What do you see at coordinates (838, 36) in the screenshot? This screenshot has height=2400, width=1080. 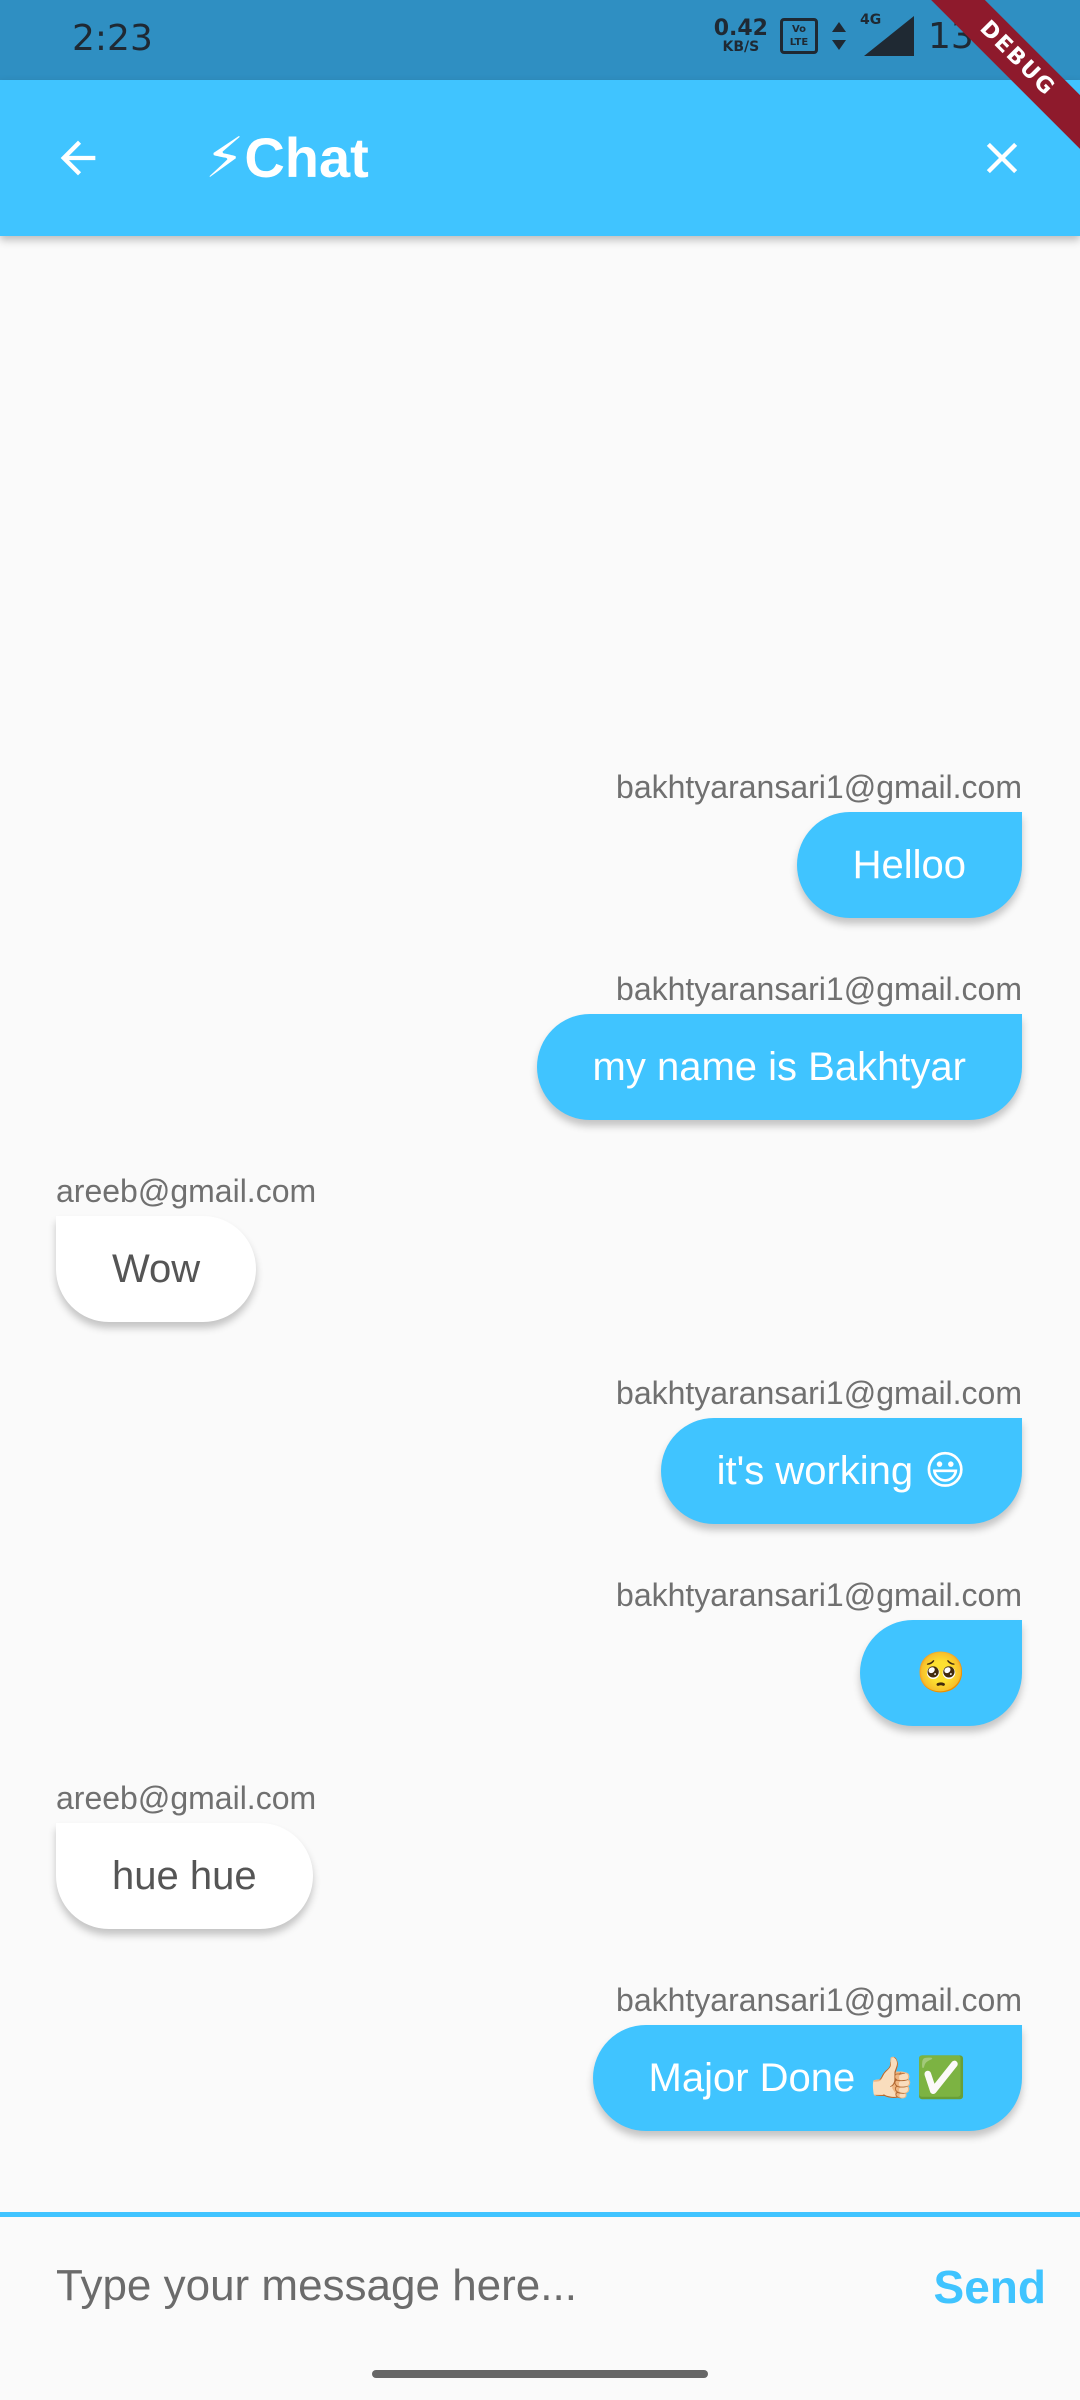 I see `data-arrows-icon` at bounding box center [838, 36].